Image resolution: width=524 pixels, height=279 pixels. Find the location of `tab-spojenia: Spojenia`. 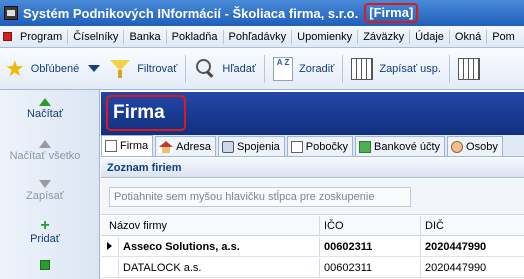

tab-spojenia: Spojenia is located at coordinates (251, 146).